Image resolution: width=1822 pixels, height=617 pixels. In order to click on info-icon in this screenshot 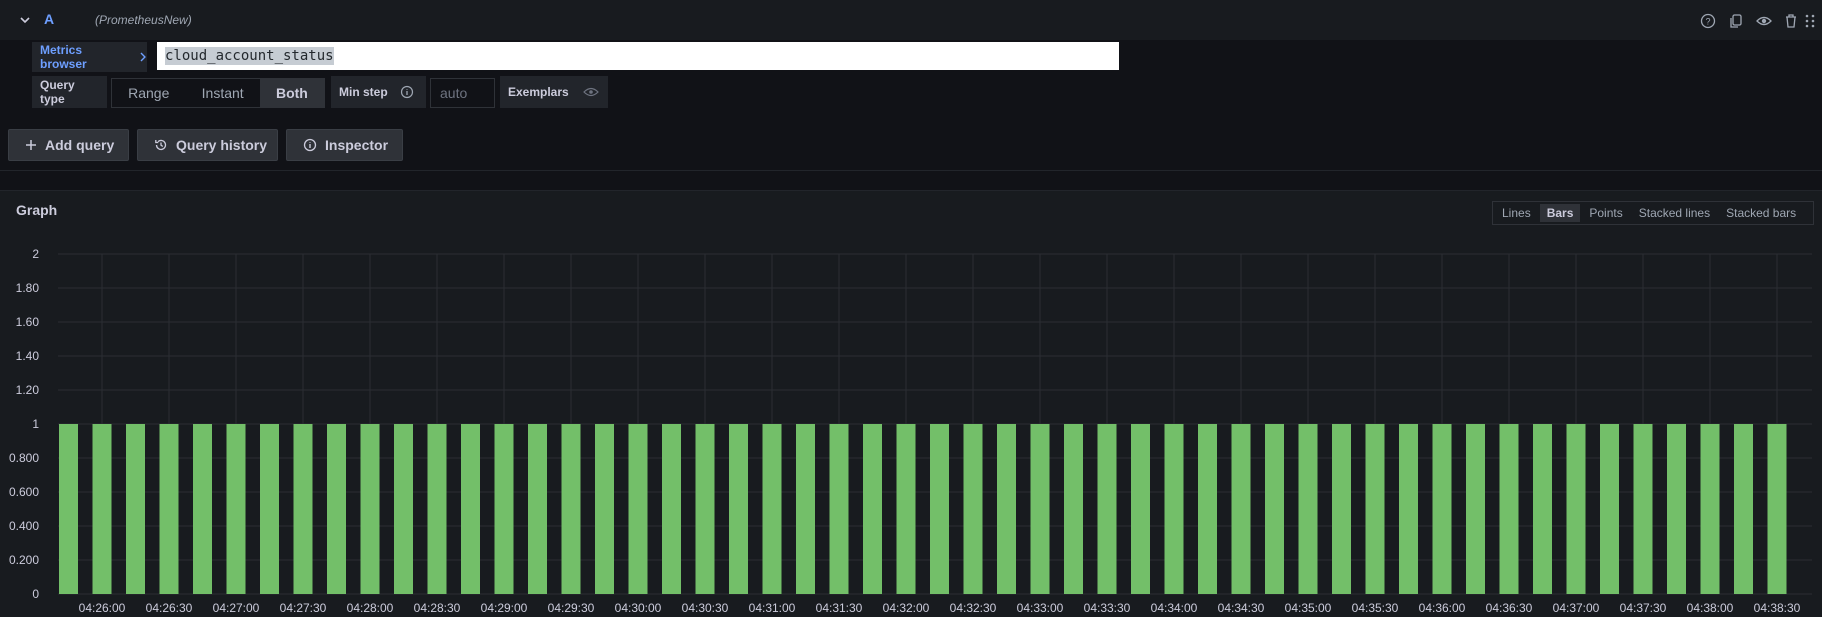, I will do `click(407, 92)`.